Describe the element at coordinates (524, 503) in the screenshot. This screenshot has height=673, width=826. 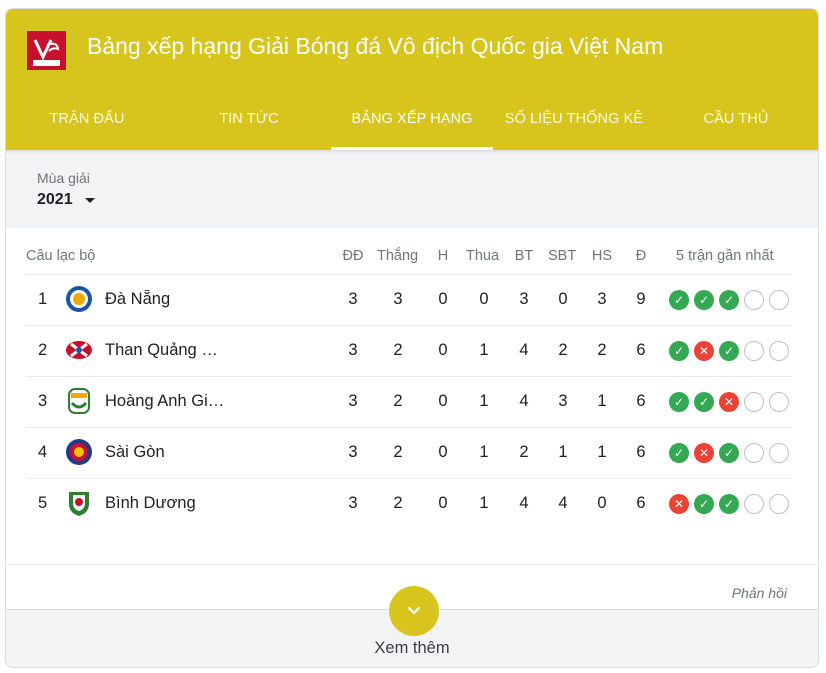
I see `gf-cell: 4` at that location.